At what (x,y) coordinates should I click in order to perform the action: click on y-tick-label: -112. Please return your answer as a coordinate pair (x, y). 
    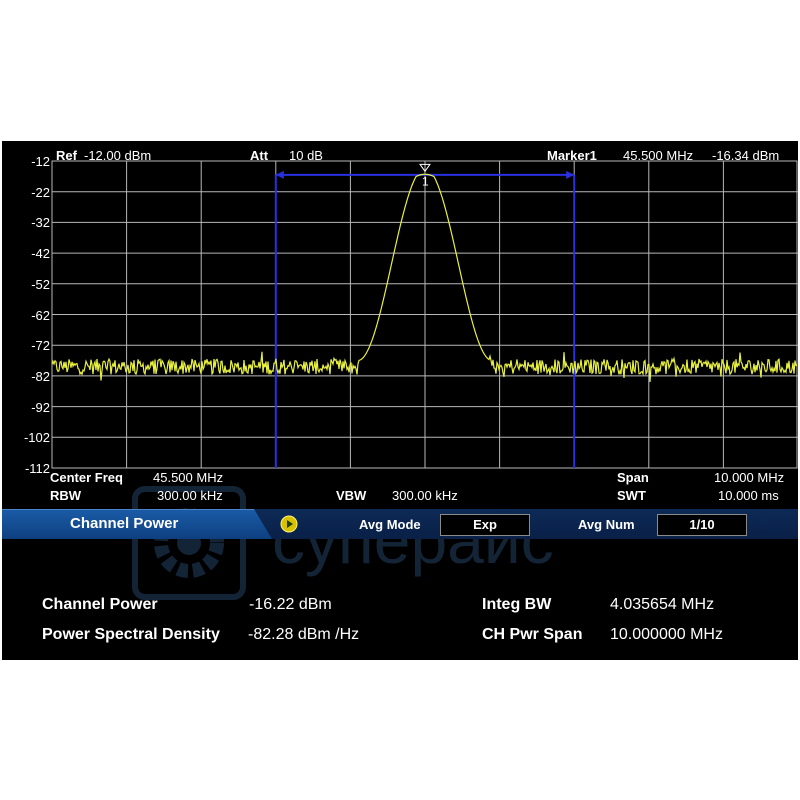
    Looking at the image, I should click on (37, 468).